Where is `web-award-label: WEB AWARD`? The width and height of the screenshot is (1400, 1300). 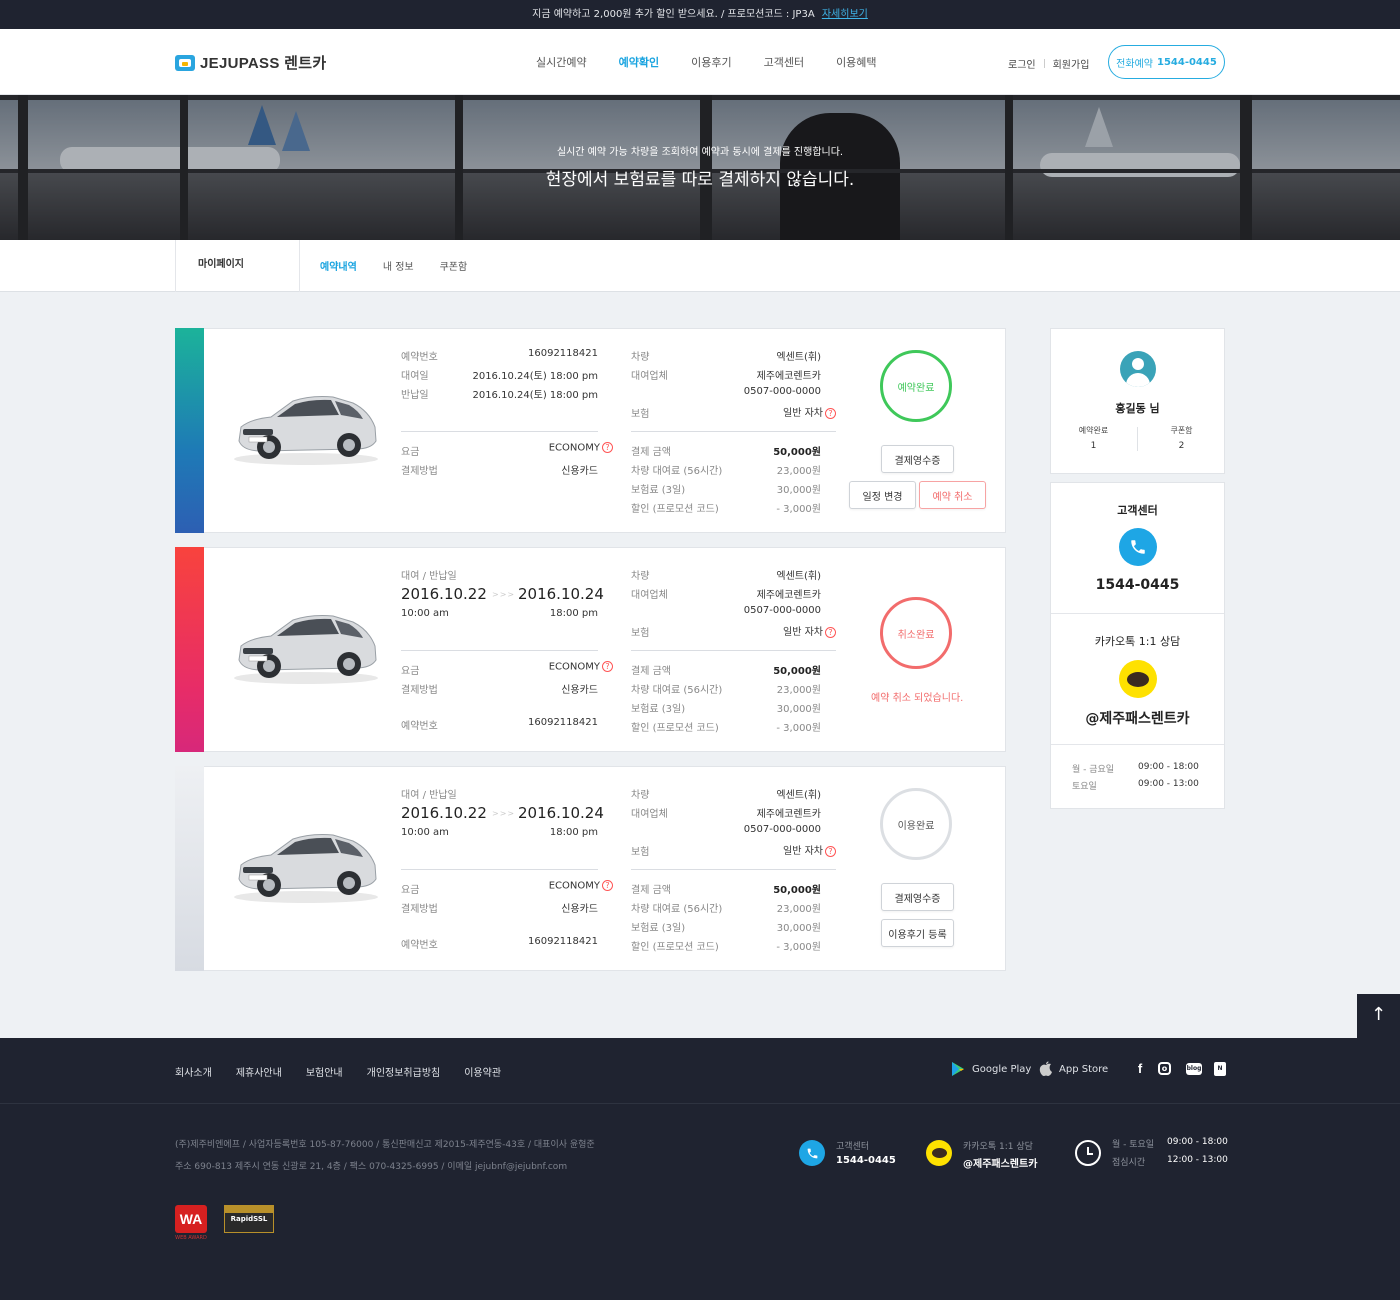
web-award-label: WEB AWARD is located at coordinates (191, 1238).